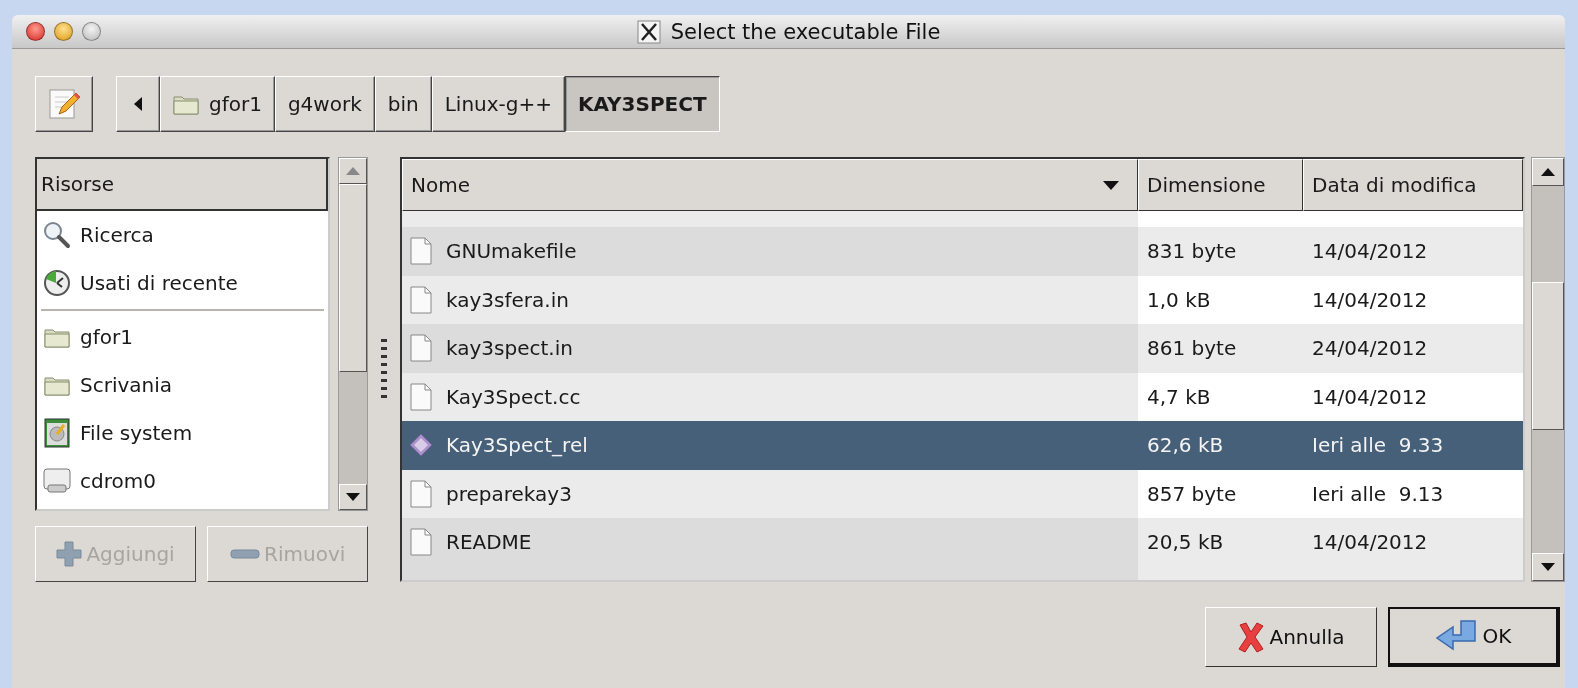 Image resolution: width=1578 pixels, height=688 pixels. What do you see at coordinates (403, 104) in the screenshot?
I see `path-segment: bin` at bounding box center [403, 104].